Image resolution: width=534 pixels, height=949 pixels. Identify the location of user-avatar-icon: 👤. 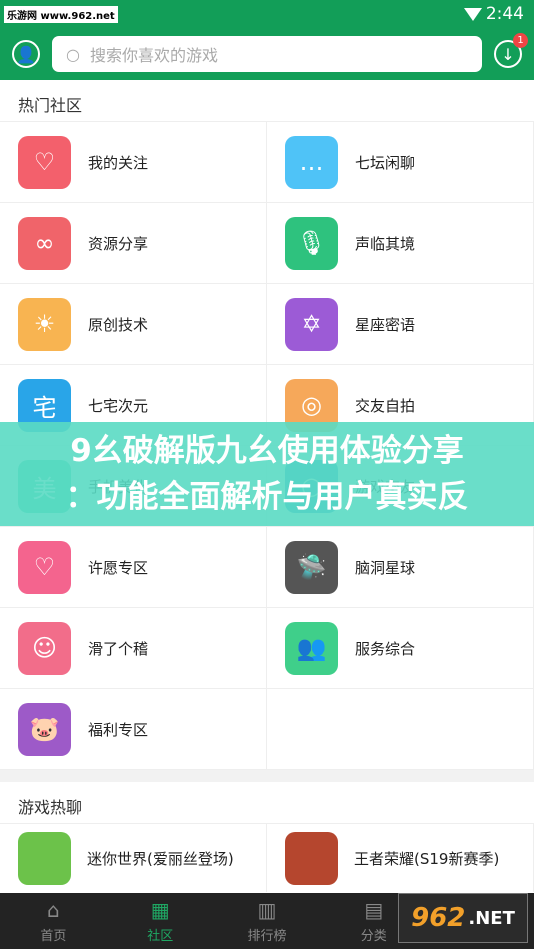
(26, 54).